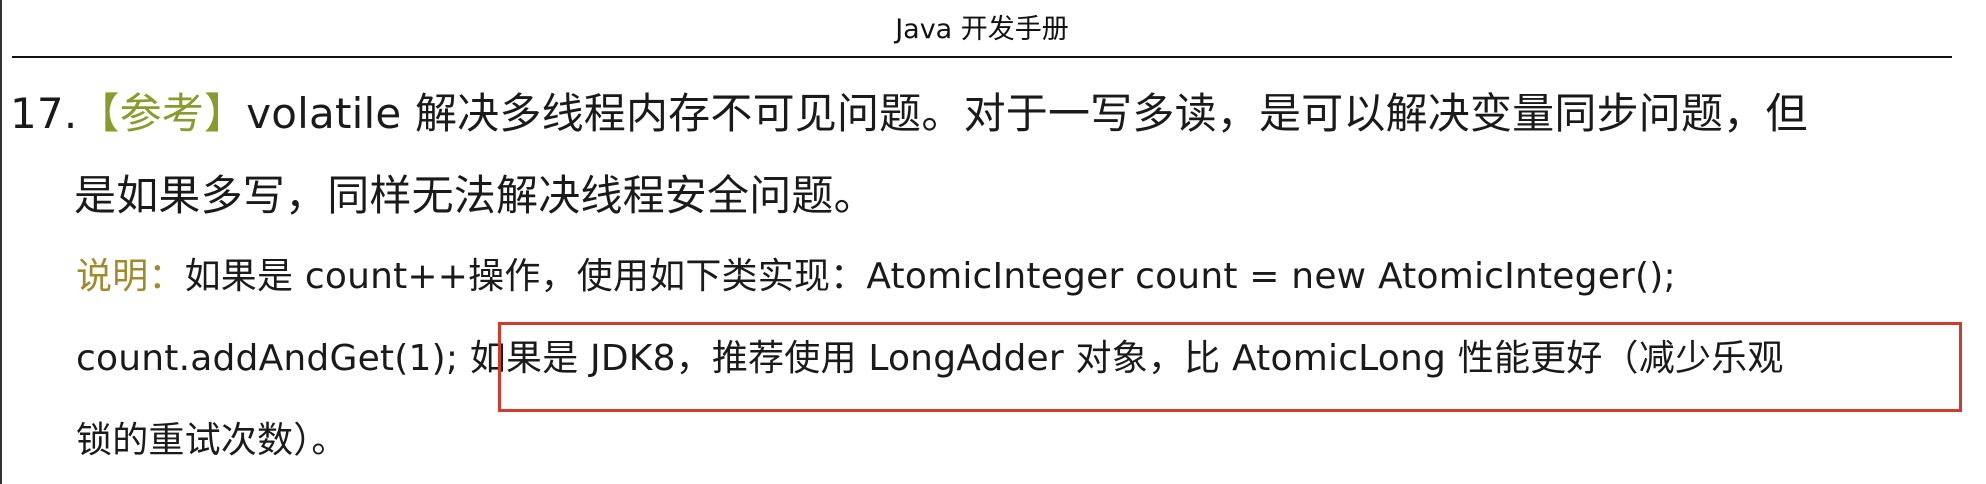 The width and height of the screenshot is (1986, 484). What do you see at coordinates (982, 29) in the screenshot?
I see `header-title: Java 开发手册` at bounding box center [982, 29].